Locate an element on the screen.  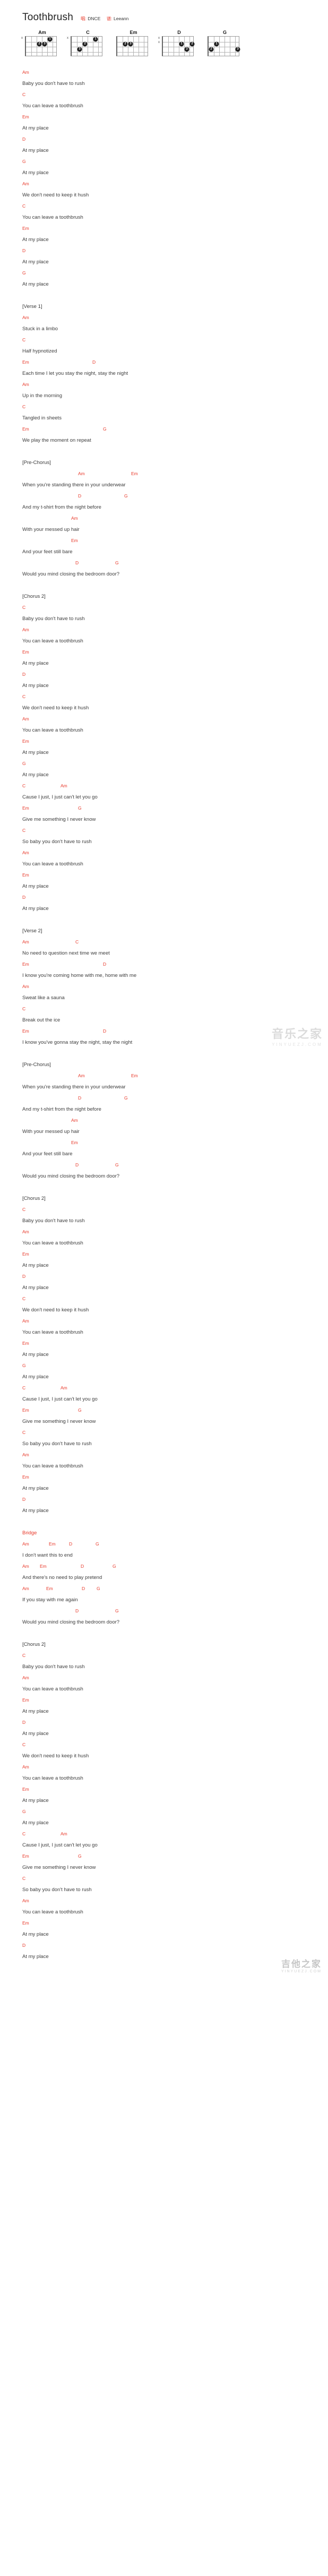
lyric-line: Would you mind closing the bedroom door? is located at coordinates (71, 574).